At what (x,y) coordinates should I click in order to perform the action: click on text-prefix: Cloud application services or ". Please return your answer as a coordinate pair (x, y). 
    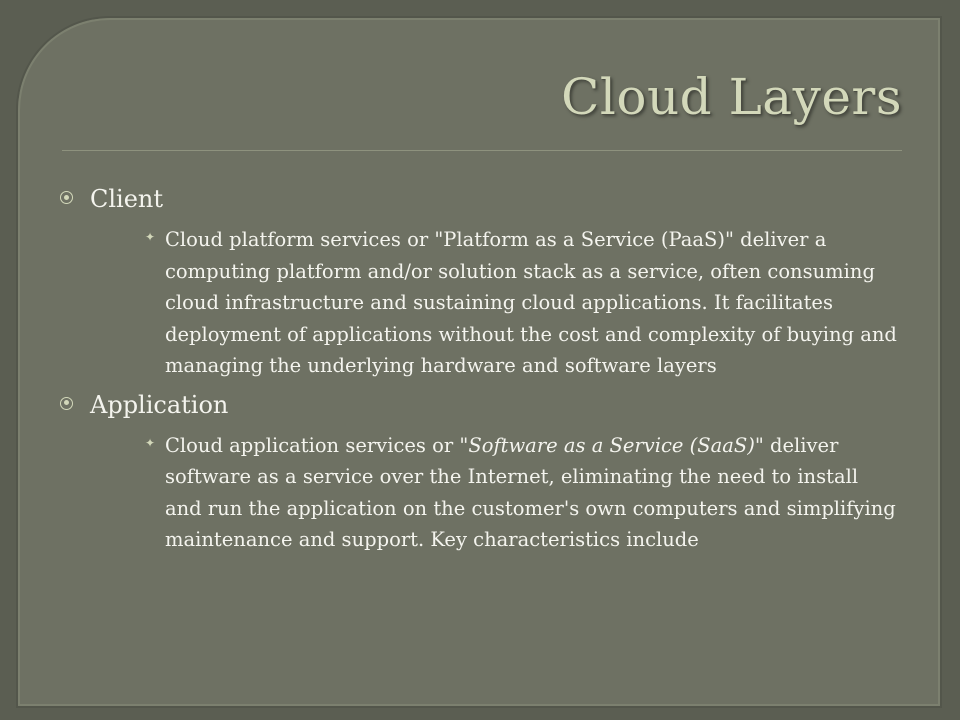
    Looking at the image, I should click on (317, 445).